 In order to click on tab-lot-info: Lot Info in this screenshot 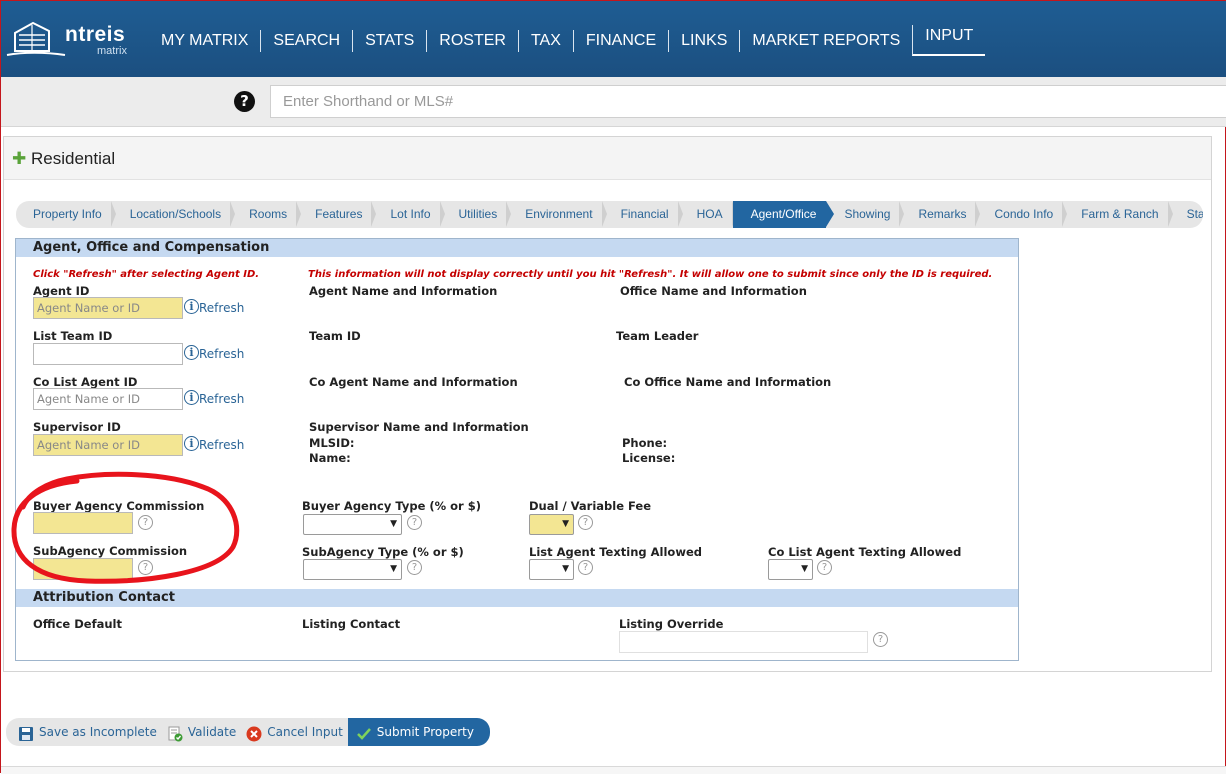, I will do `click(408, 214)`.